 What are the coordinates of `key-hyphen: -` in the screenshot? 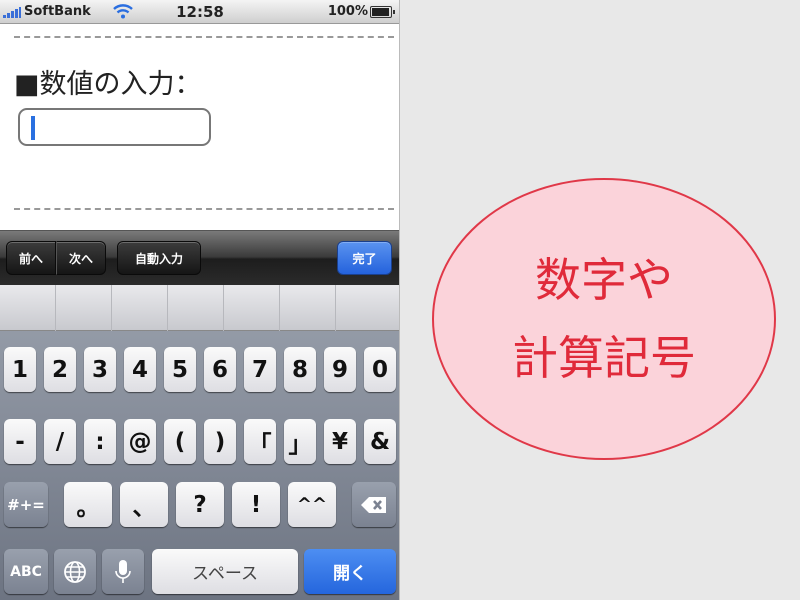 It's located at (20, 441).